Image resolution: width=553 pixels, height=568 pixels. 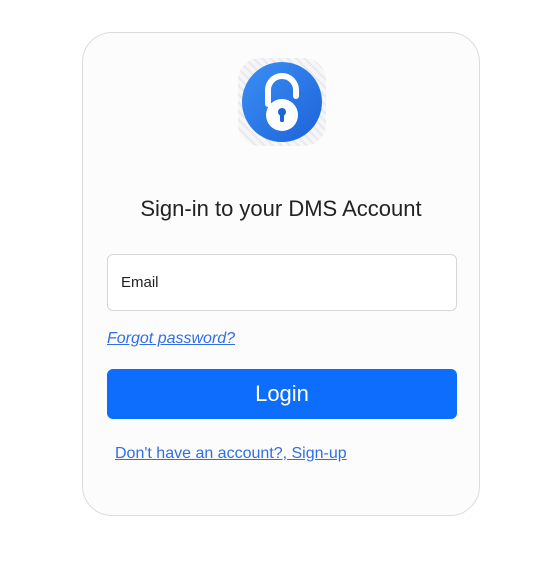 I want to click on email-field, so click(x=282, y=282).